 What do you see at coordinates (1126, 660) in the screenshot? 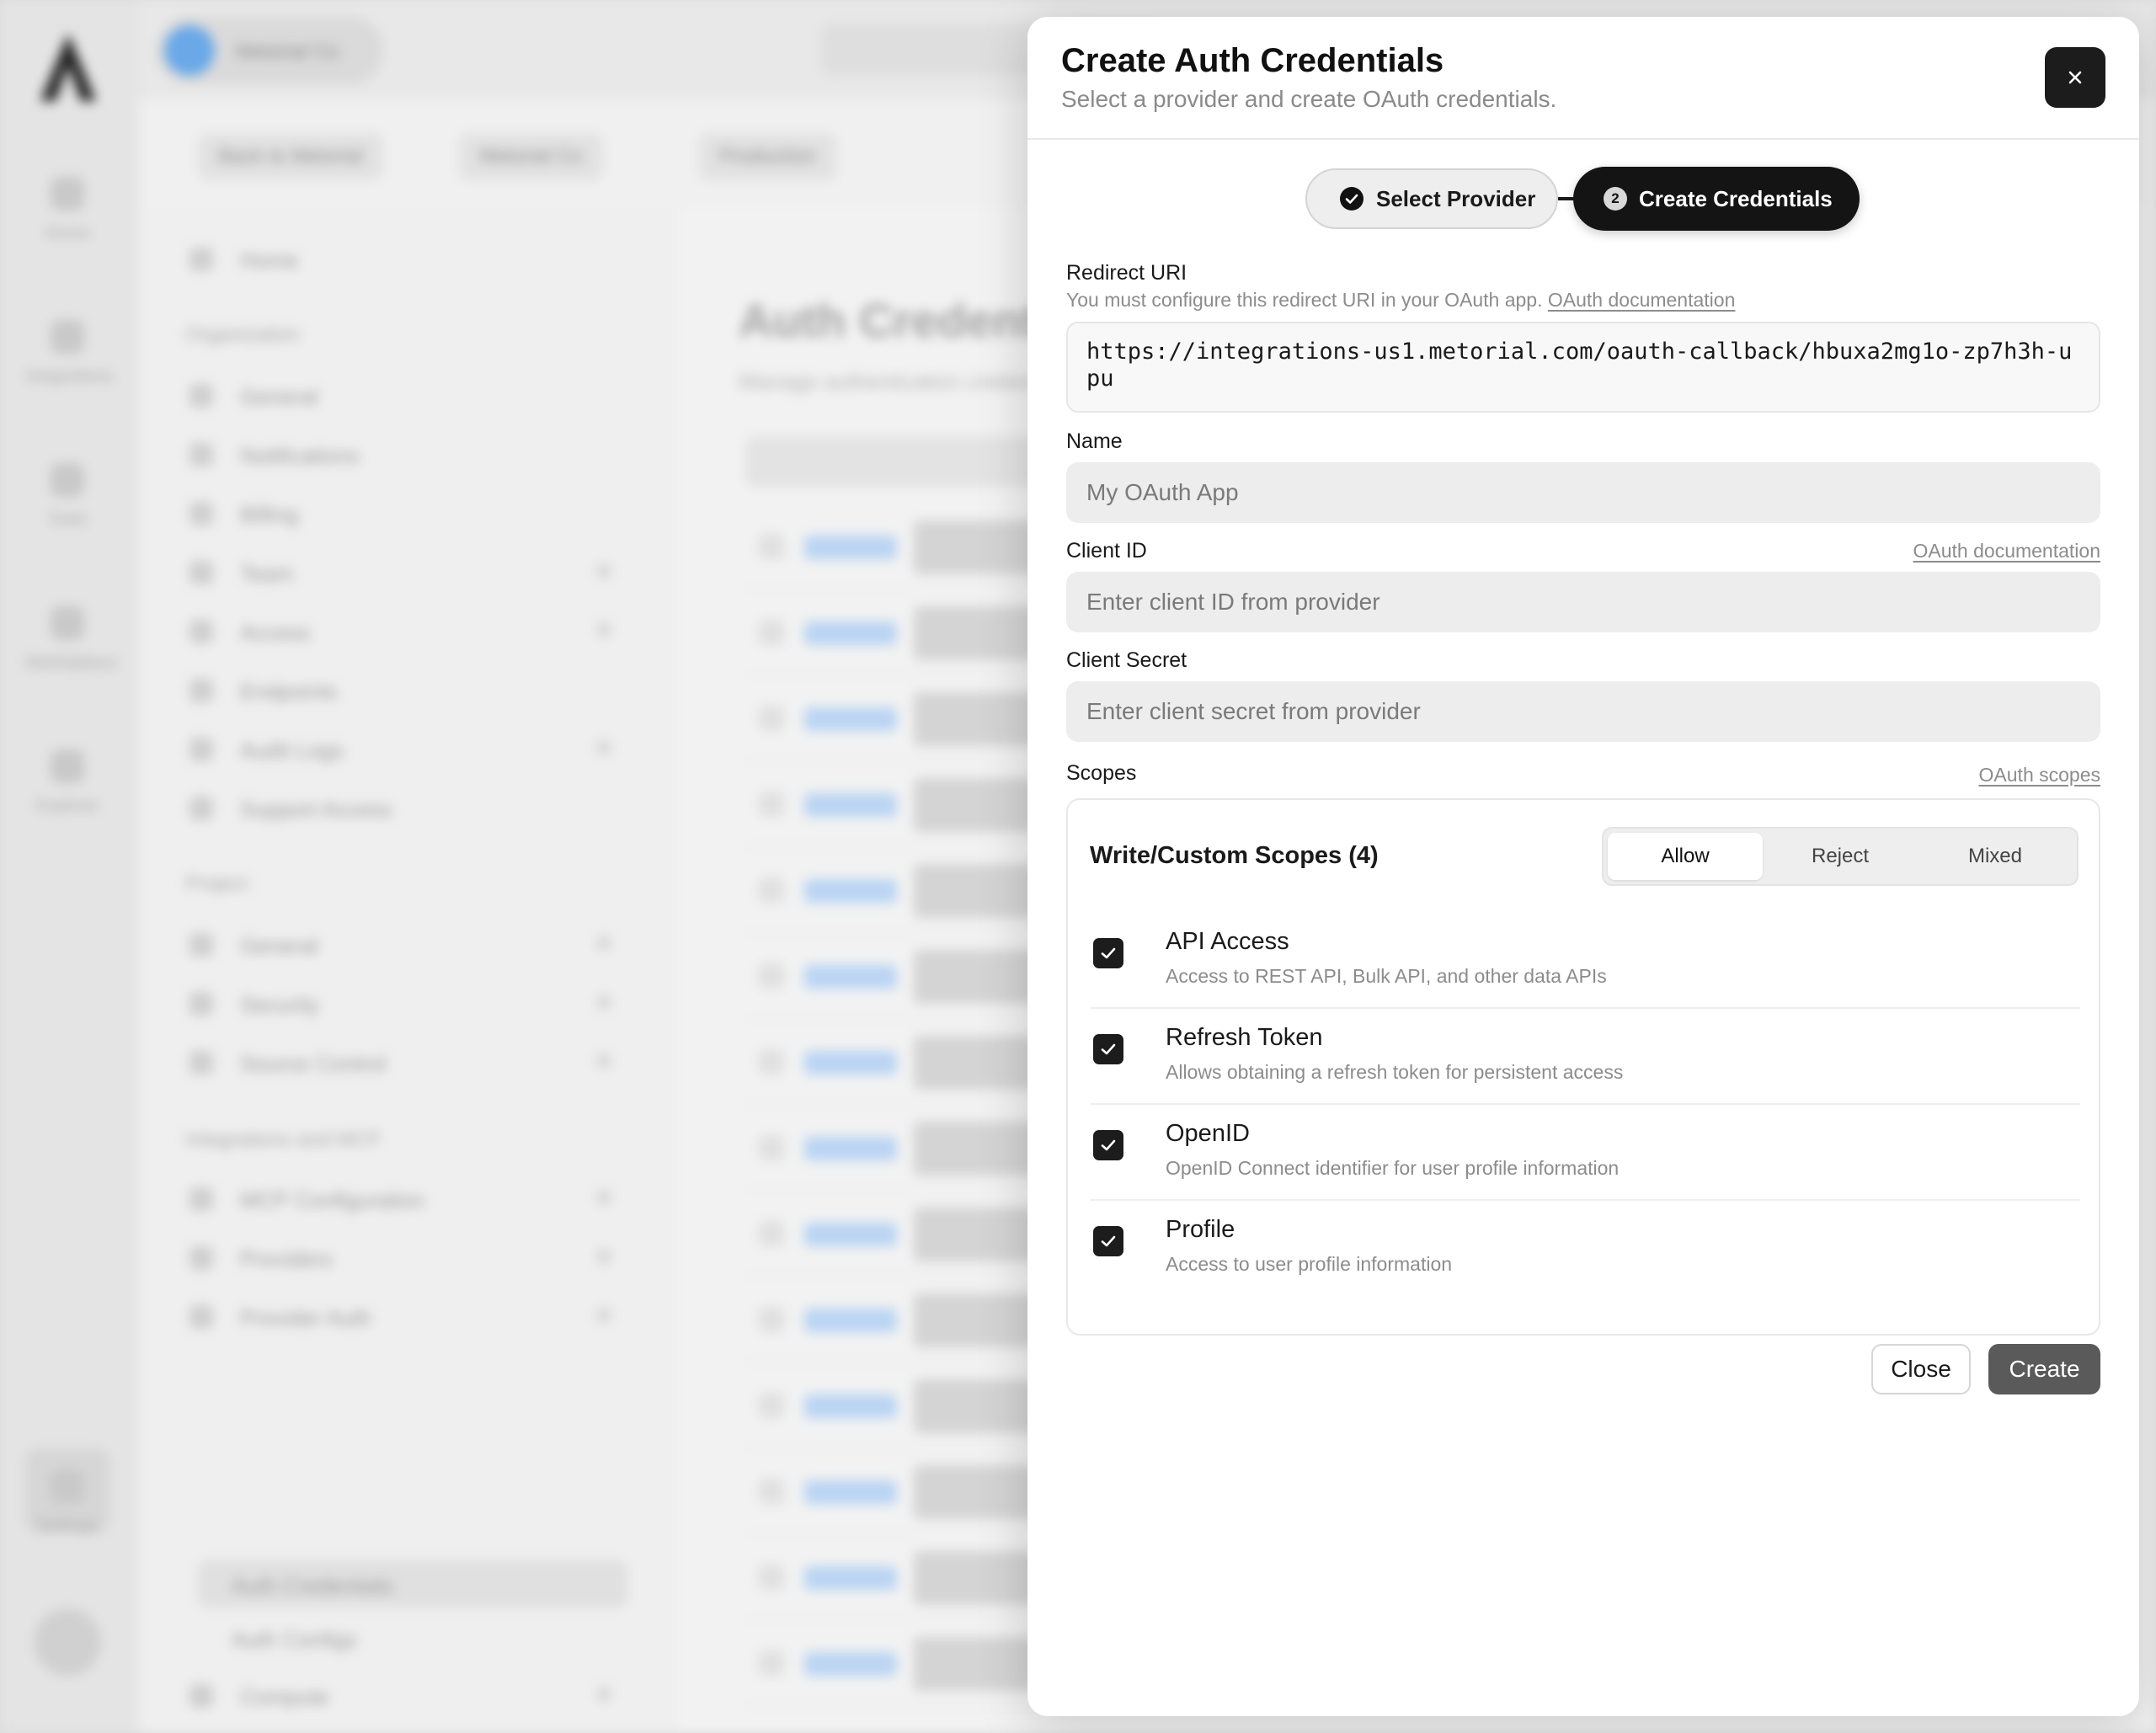
I see `client-secret-label: Client Secret` at bounding box center [1126, 660].